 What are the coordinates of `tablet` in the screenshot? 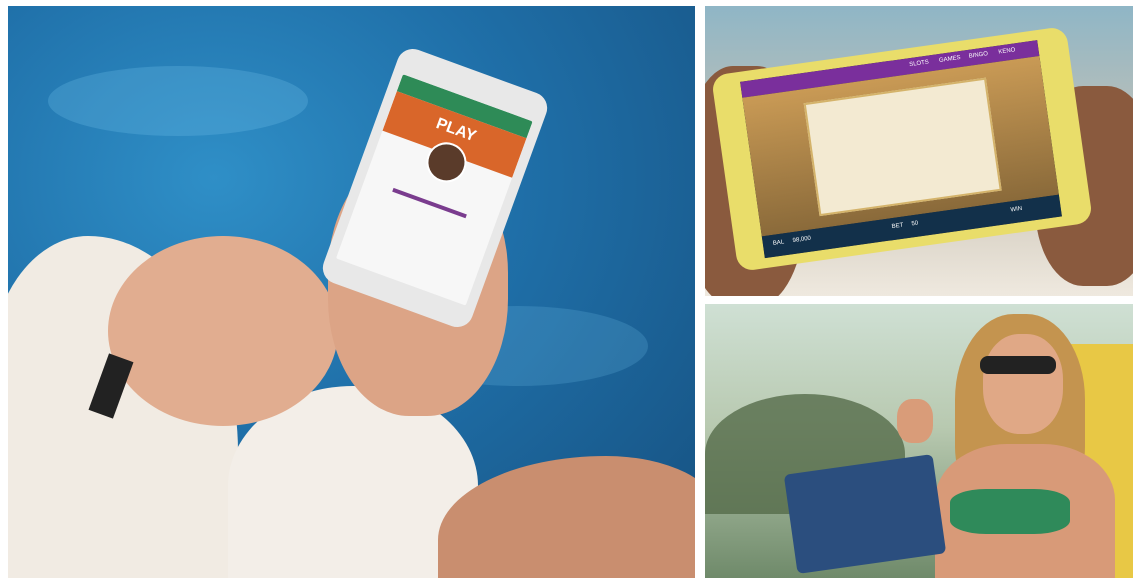 It's located at (865, 514).